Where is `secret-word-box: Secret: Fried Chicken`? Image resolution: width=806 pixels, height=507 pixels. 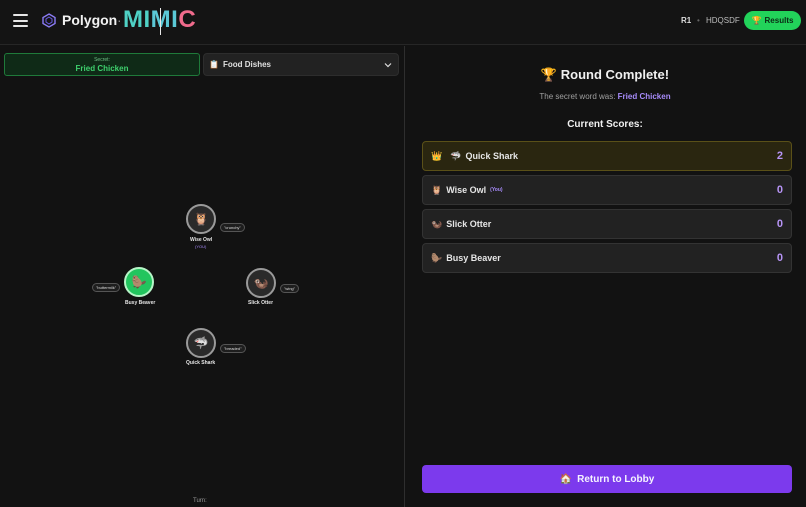
secret-word-box: Secret: Fried Chicken is located at coordinates (102, 64).